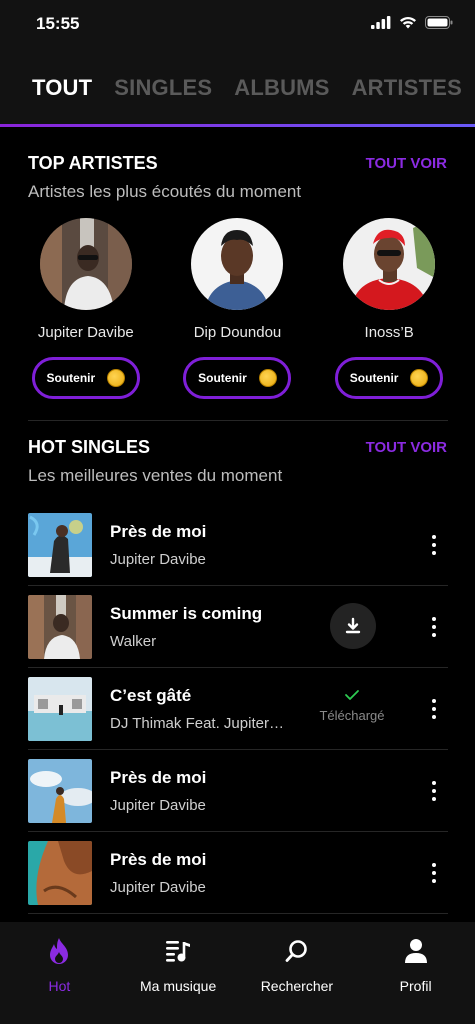 The height and width of the screenshot is (1024, 475). I want to click on nav-ma-musique: Ma musique, so click(178, 973).